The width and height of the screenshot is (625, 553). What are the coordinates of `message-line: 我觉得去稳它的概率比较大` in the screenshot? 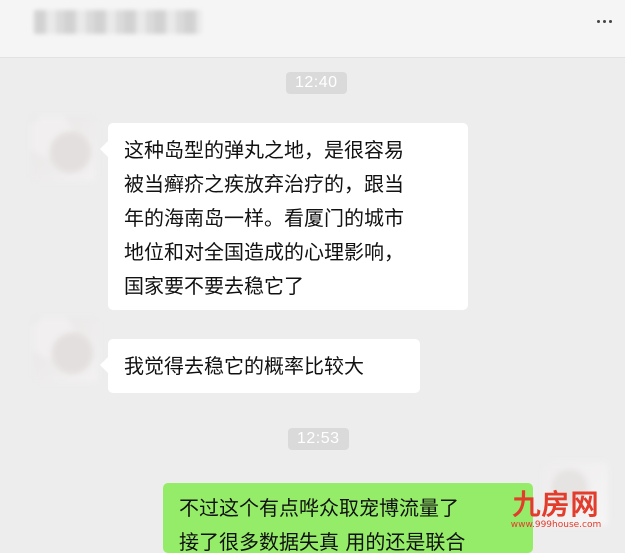 It's located at (244, 366).